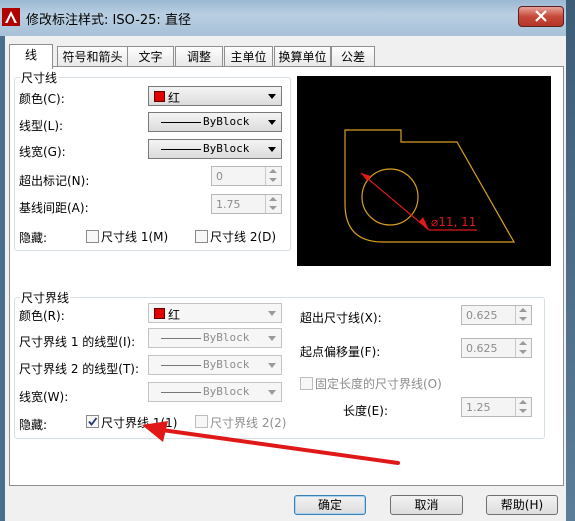 The height and width of the screenshot is (521, 575). I want to click on tab-text: 文字, so click(150, 56).